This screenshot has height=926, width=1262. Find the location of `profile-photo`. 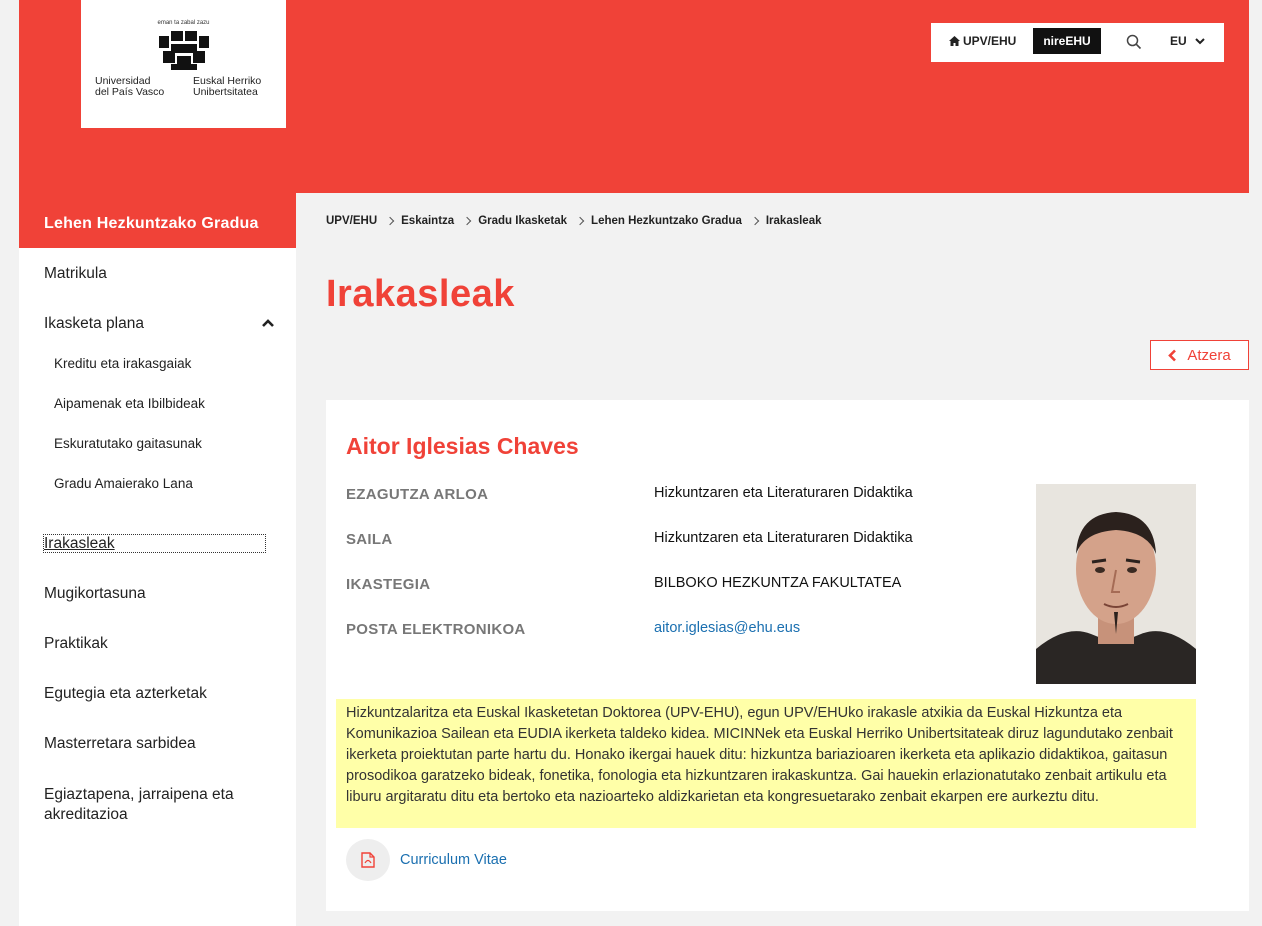

profile-photo is located at coordinates (1116, 584).